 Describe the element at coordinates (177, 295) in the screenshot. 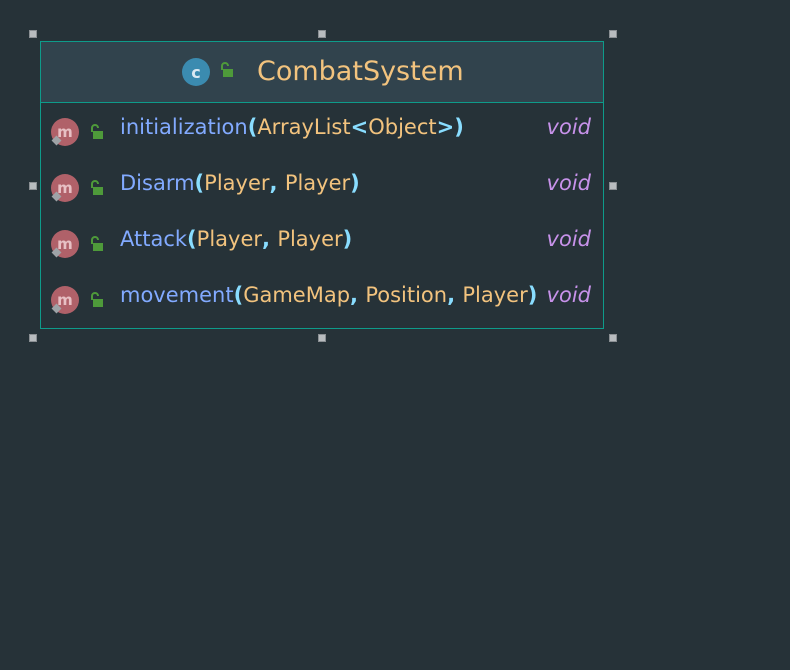

I see `method-name: movement` at that location.